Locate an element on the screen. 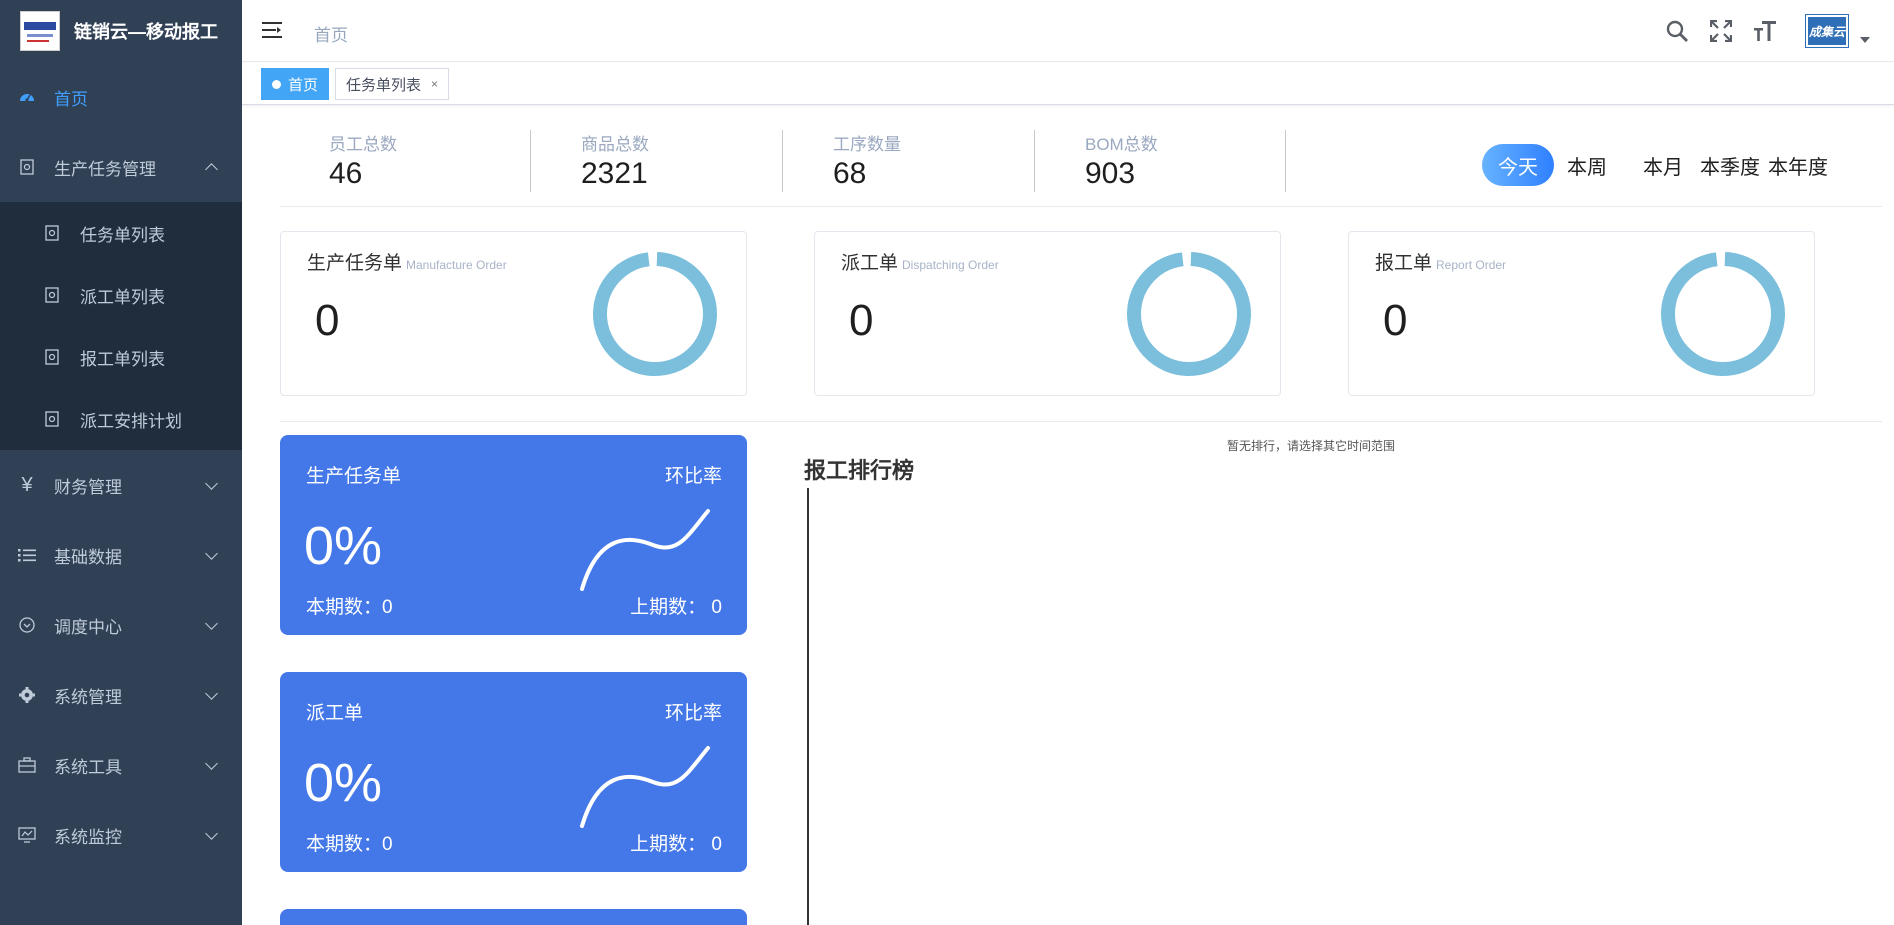 This screenshot has width=1894, height=925. sidebar-item-label: 系统管理 is located at coordinates (88, 697).